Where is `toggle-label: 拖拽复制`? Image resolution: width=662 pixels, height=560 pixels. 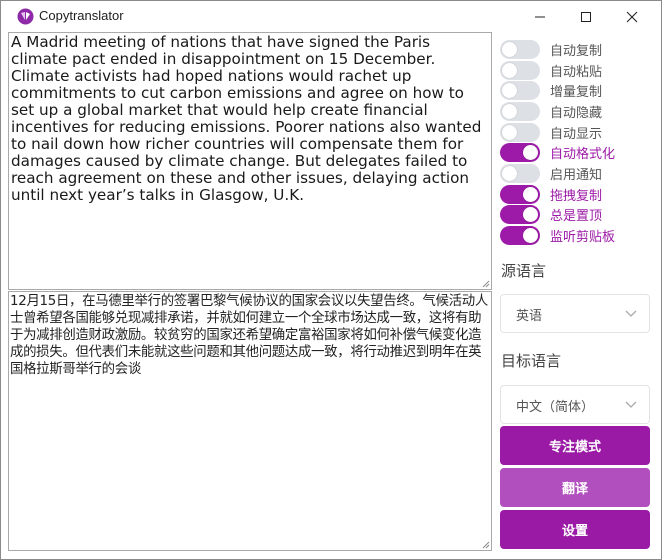 toggle-label: 拖拽复制 is located at coordinates (576, 196).